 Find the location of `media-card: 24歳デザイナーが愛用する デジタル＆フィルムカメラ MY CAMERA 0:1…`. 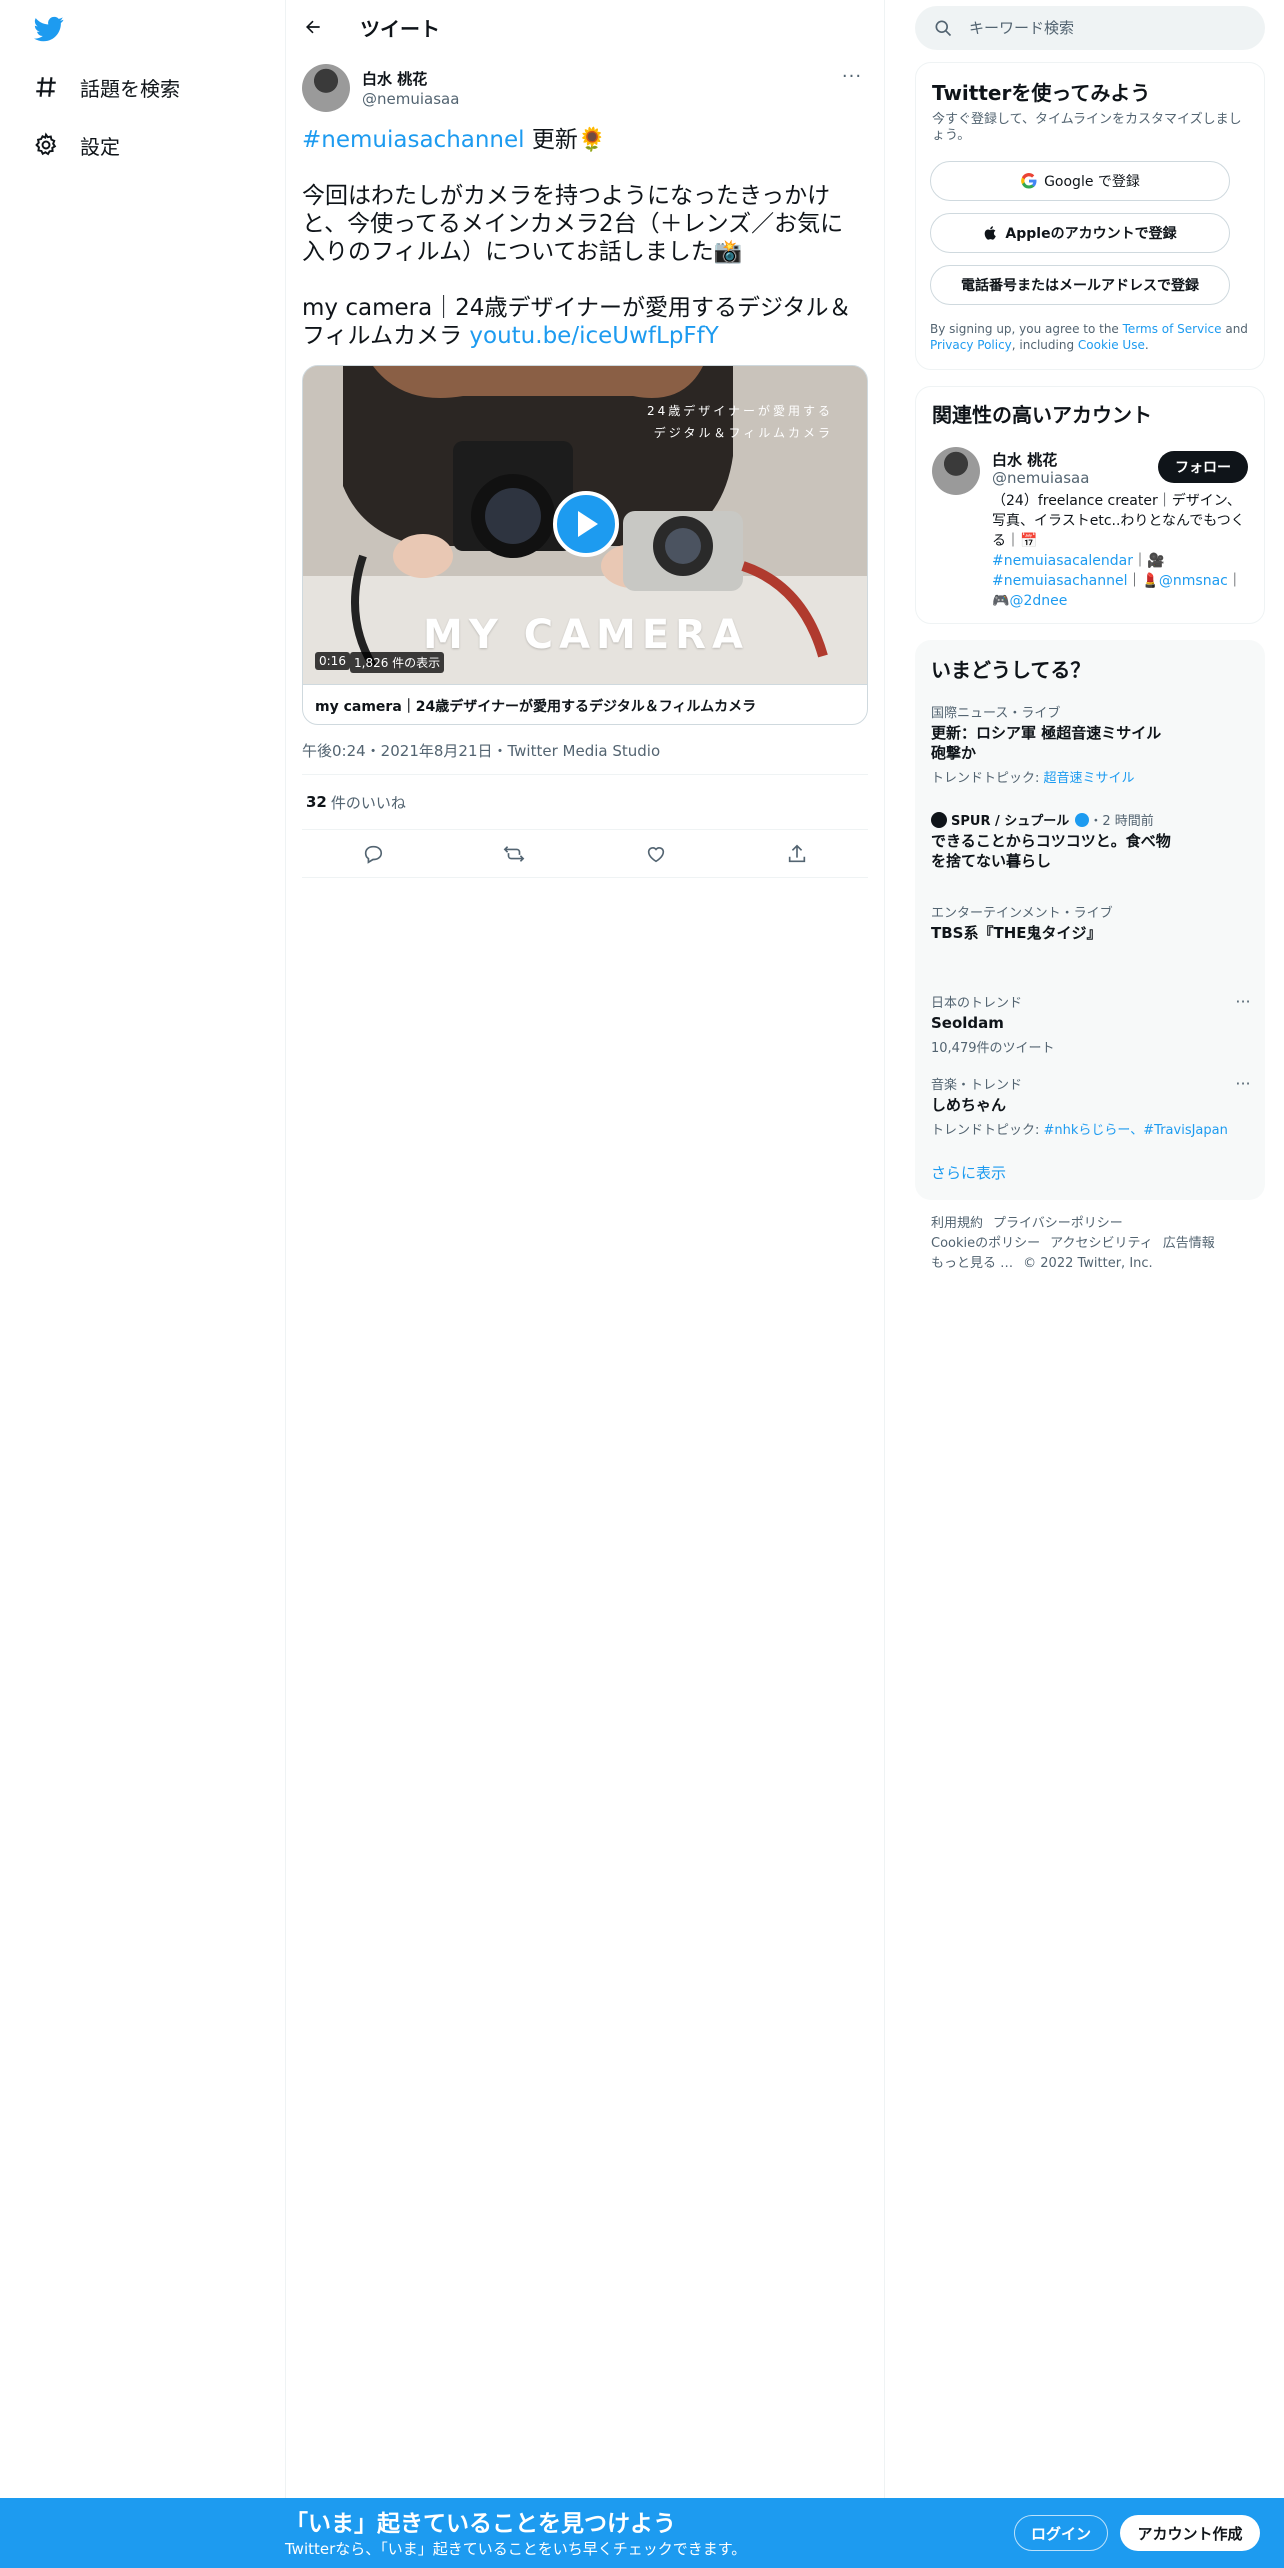

media-card: 24歳デザイナーが愛用する デジタル＆フィルムカメラ MY CAMERA 0:1… is located at coordinates (585, 545).